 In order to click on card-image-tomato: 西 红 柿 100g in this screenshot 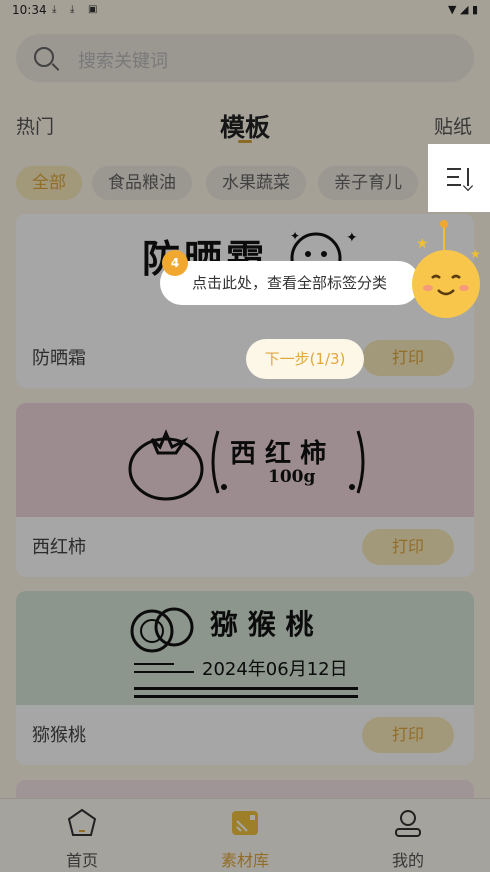, I will do `click(245, 460)`.